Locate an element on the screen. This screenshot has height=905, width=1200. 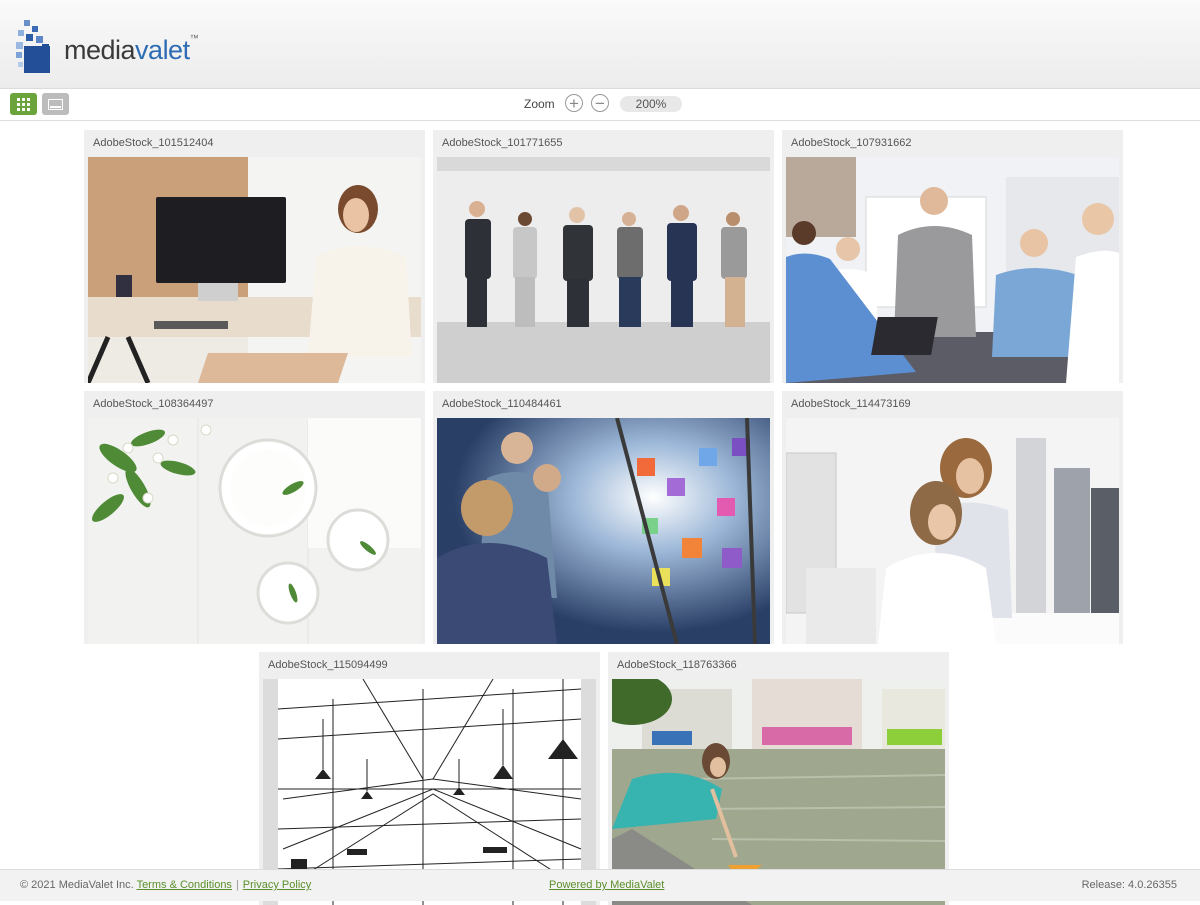
powered-by-link: Powered by MediaValet is located at coordinates (606, 885).